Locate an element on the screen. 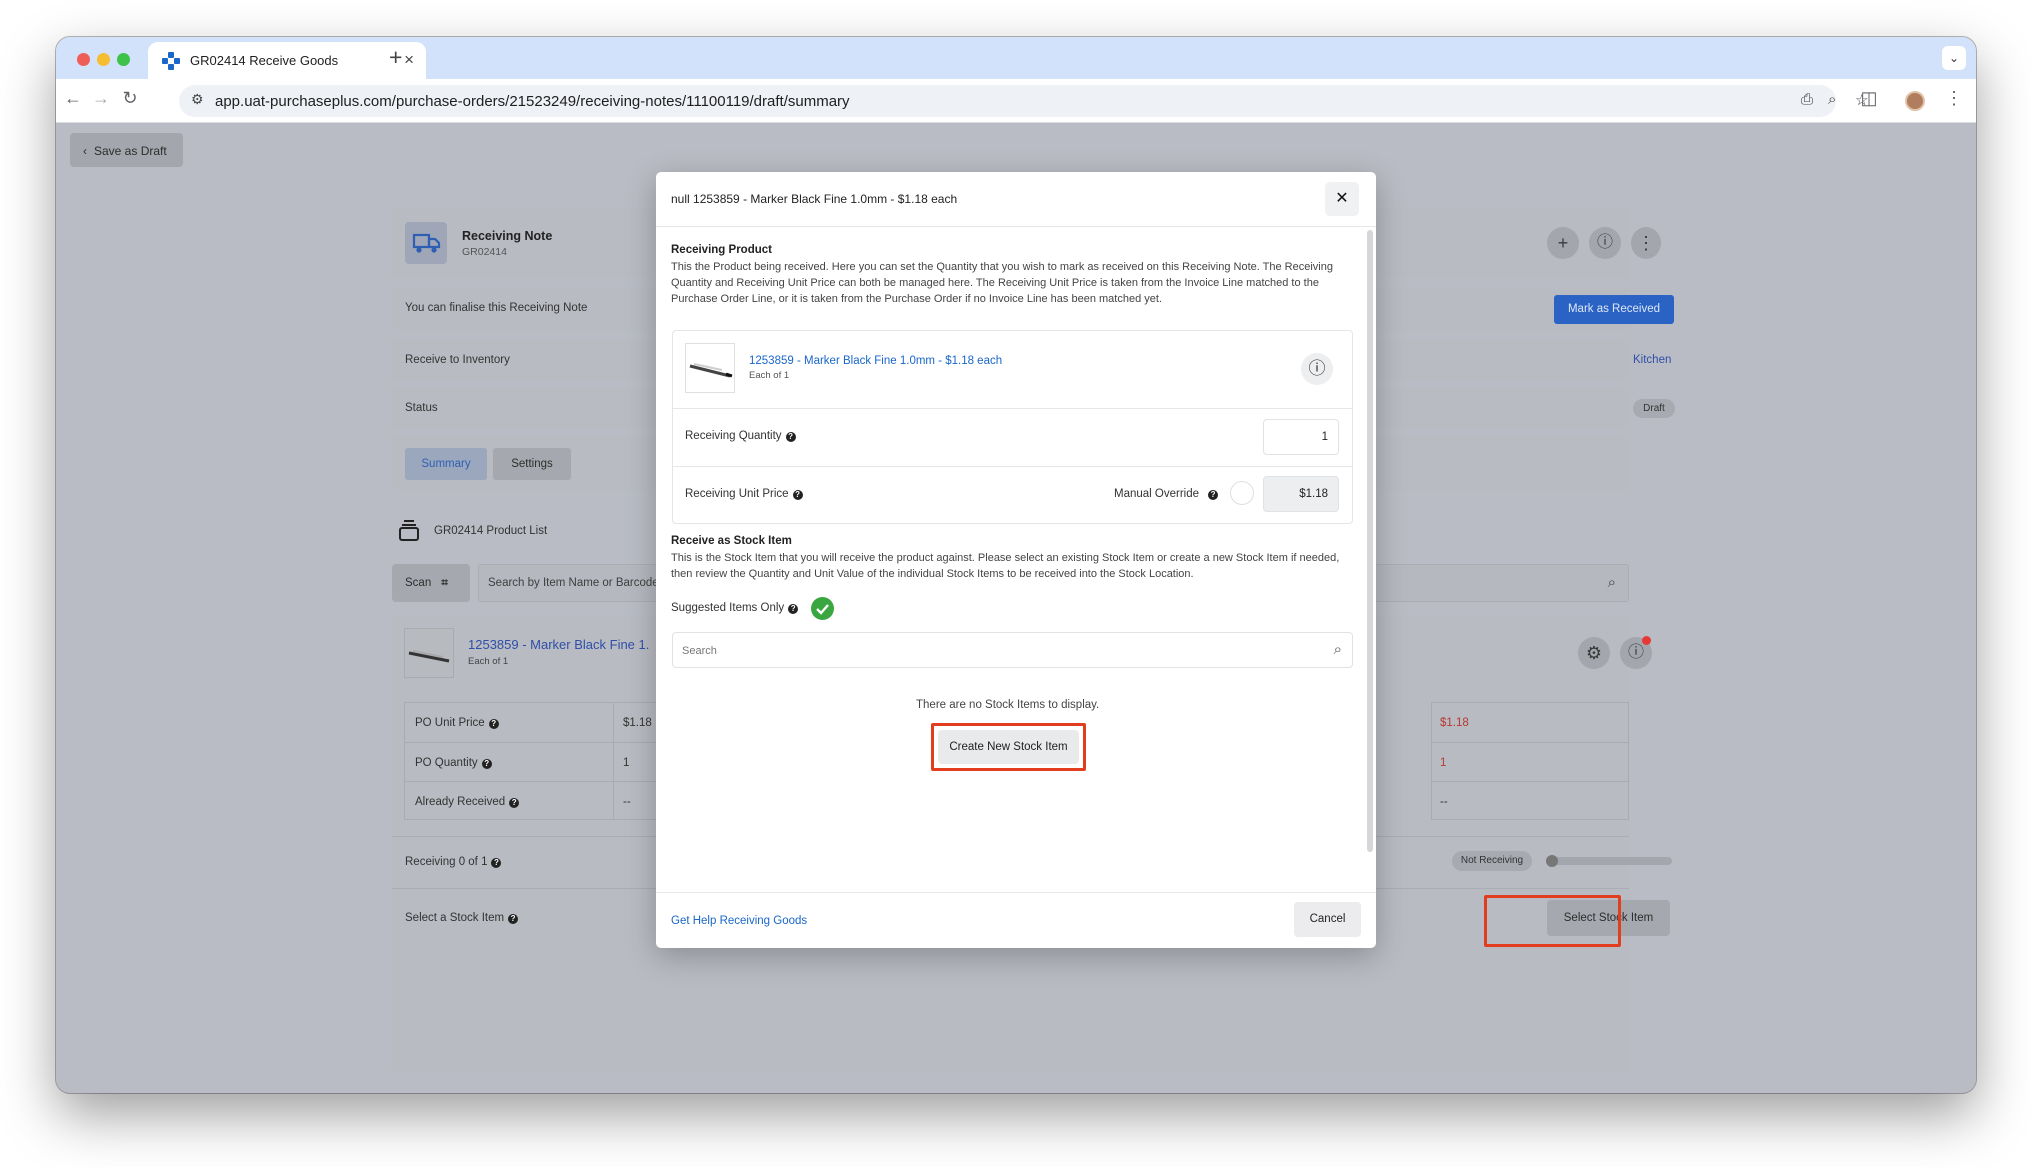 The image size is (2031, 1167). receiving-received-value: -- is located at coordinates (1444, 802).